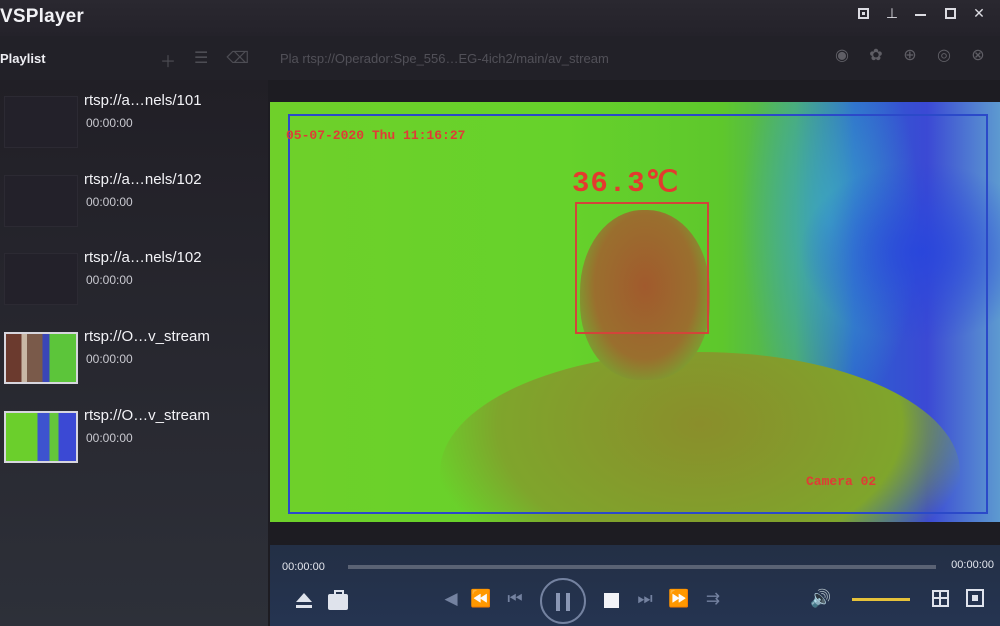  What do you see at coordinates (303, 567) in the screenshot?
I see `current-time: 00:00:00` at bounding box center [303, 567].